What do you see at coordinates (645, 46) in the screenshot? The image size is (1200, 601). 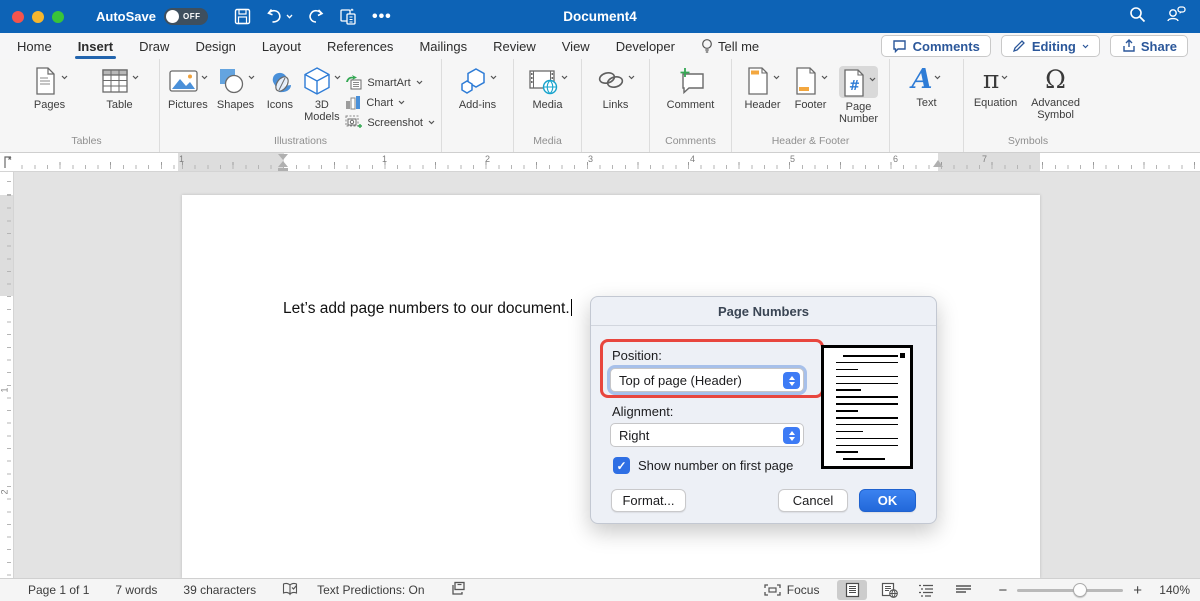 I see `tab-developer: Developer` at bounding box center [645, 46].